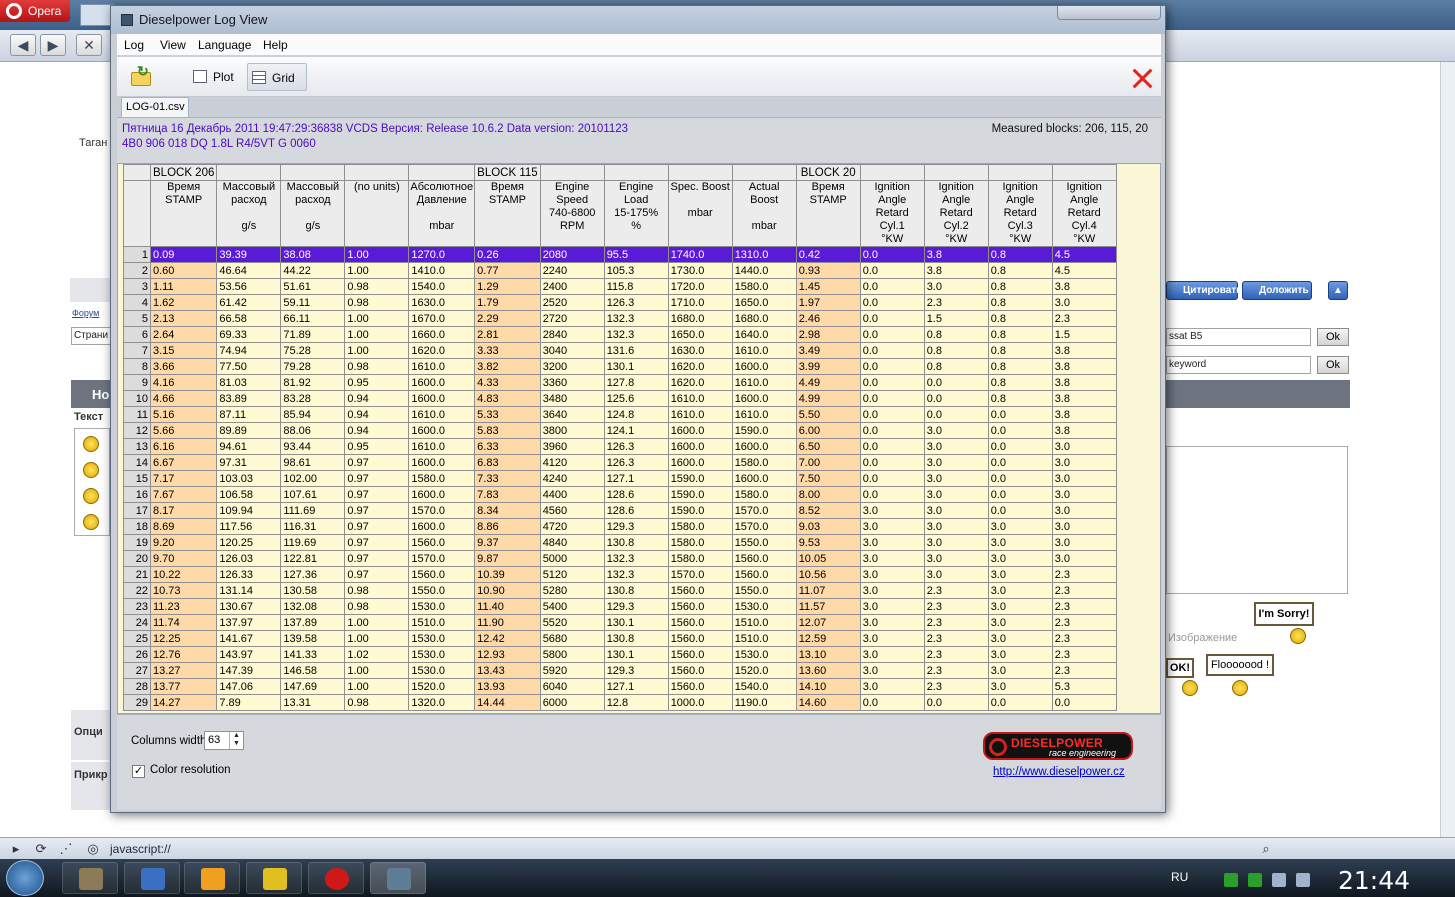 This screenshot has height=897, width=1455. Describe the element at coordinates (1020, 213) in the screenshot. I see `column-header: Ignition Angle Retard Cyl.3 °KW` at that location.